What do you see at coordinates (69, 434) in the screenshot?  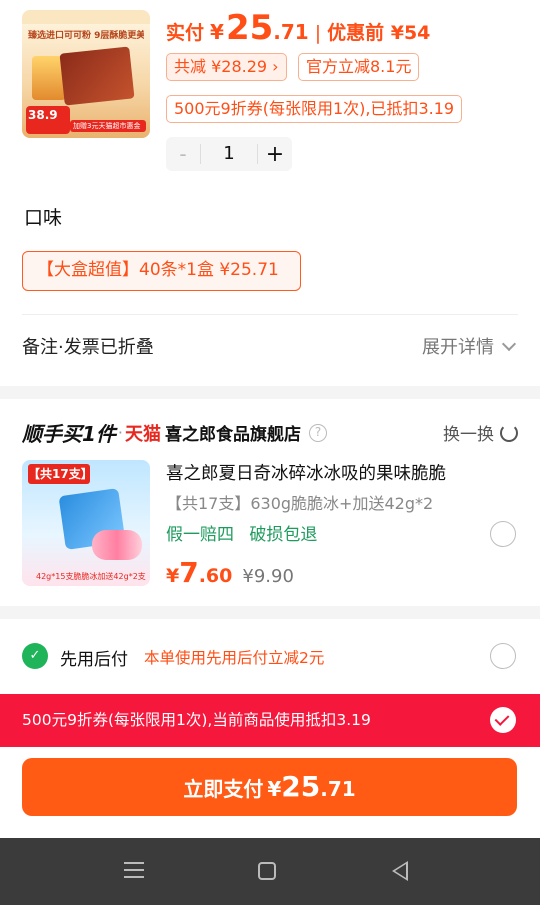 I see `addon-title-text: 顺手买1件` at bounding box center [69, 434].